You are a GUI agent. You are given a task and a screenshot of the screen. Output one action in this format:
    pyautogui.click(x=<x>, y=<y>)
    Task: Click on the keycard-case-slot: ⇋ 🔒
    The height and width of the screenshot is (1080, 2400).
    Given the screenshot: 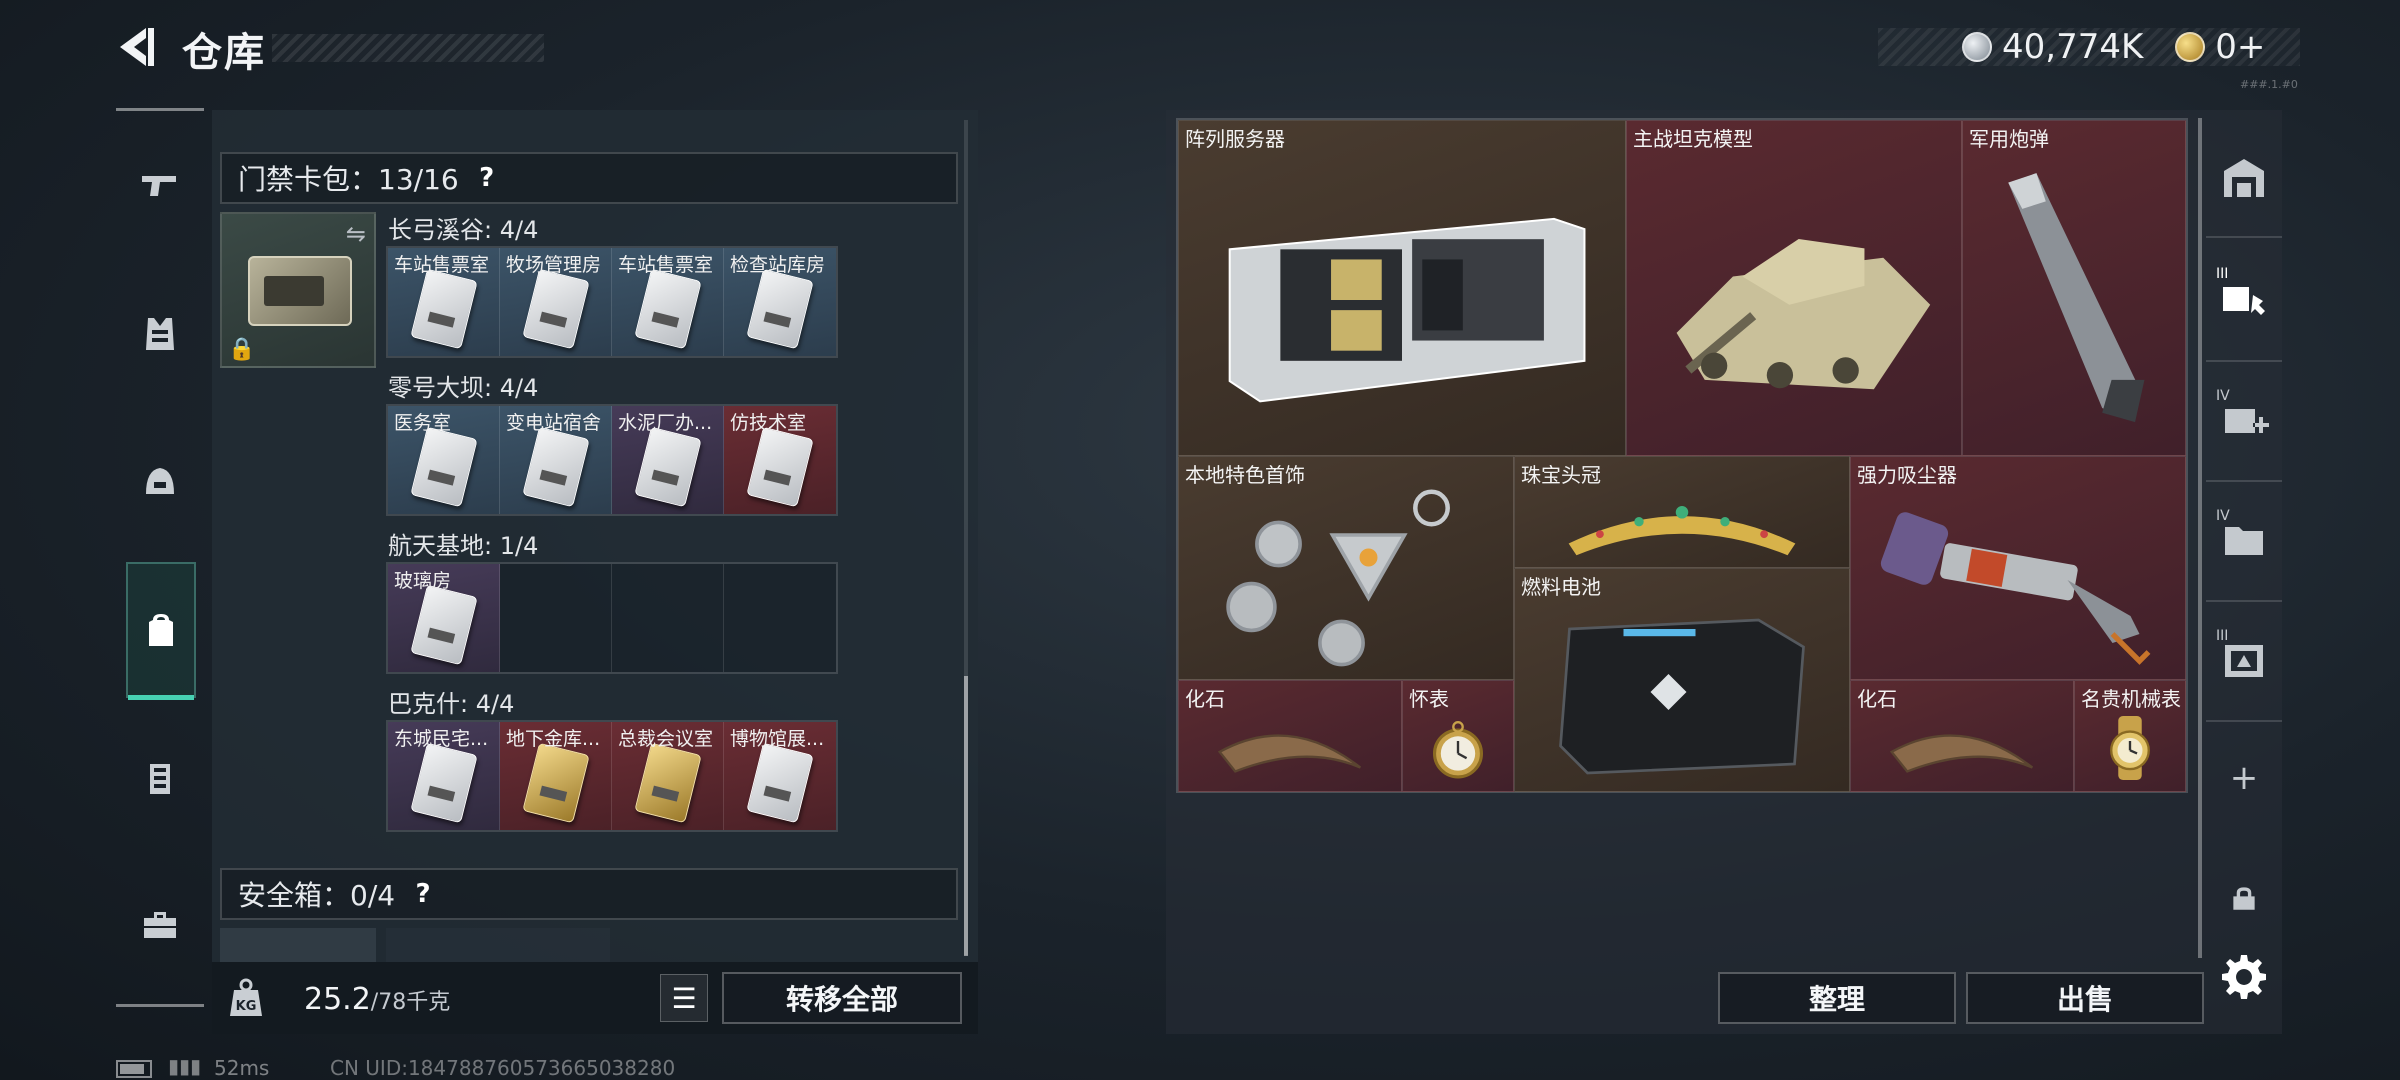 What is the action you would take?
    pyautogui.click(x=298, y=290)
    